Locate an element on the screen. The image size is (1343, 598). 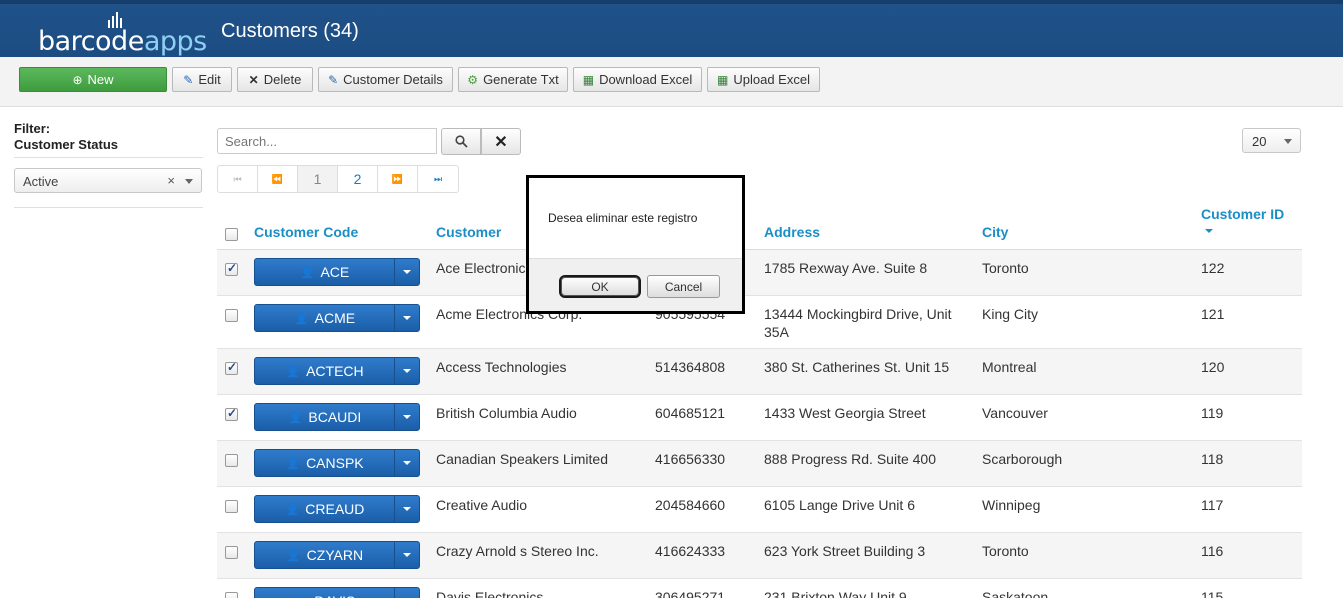
pagination: ⏮ ⏪ 1 2 ⏩ ⏭ is located at coordinates (338, 179).